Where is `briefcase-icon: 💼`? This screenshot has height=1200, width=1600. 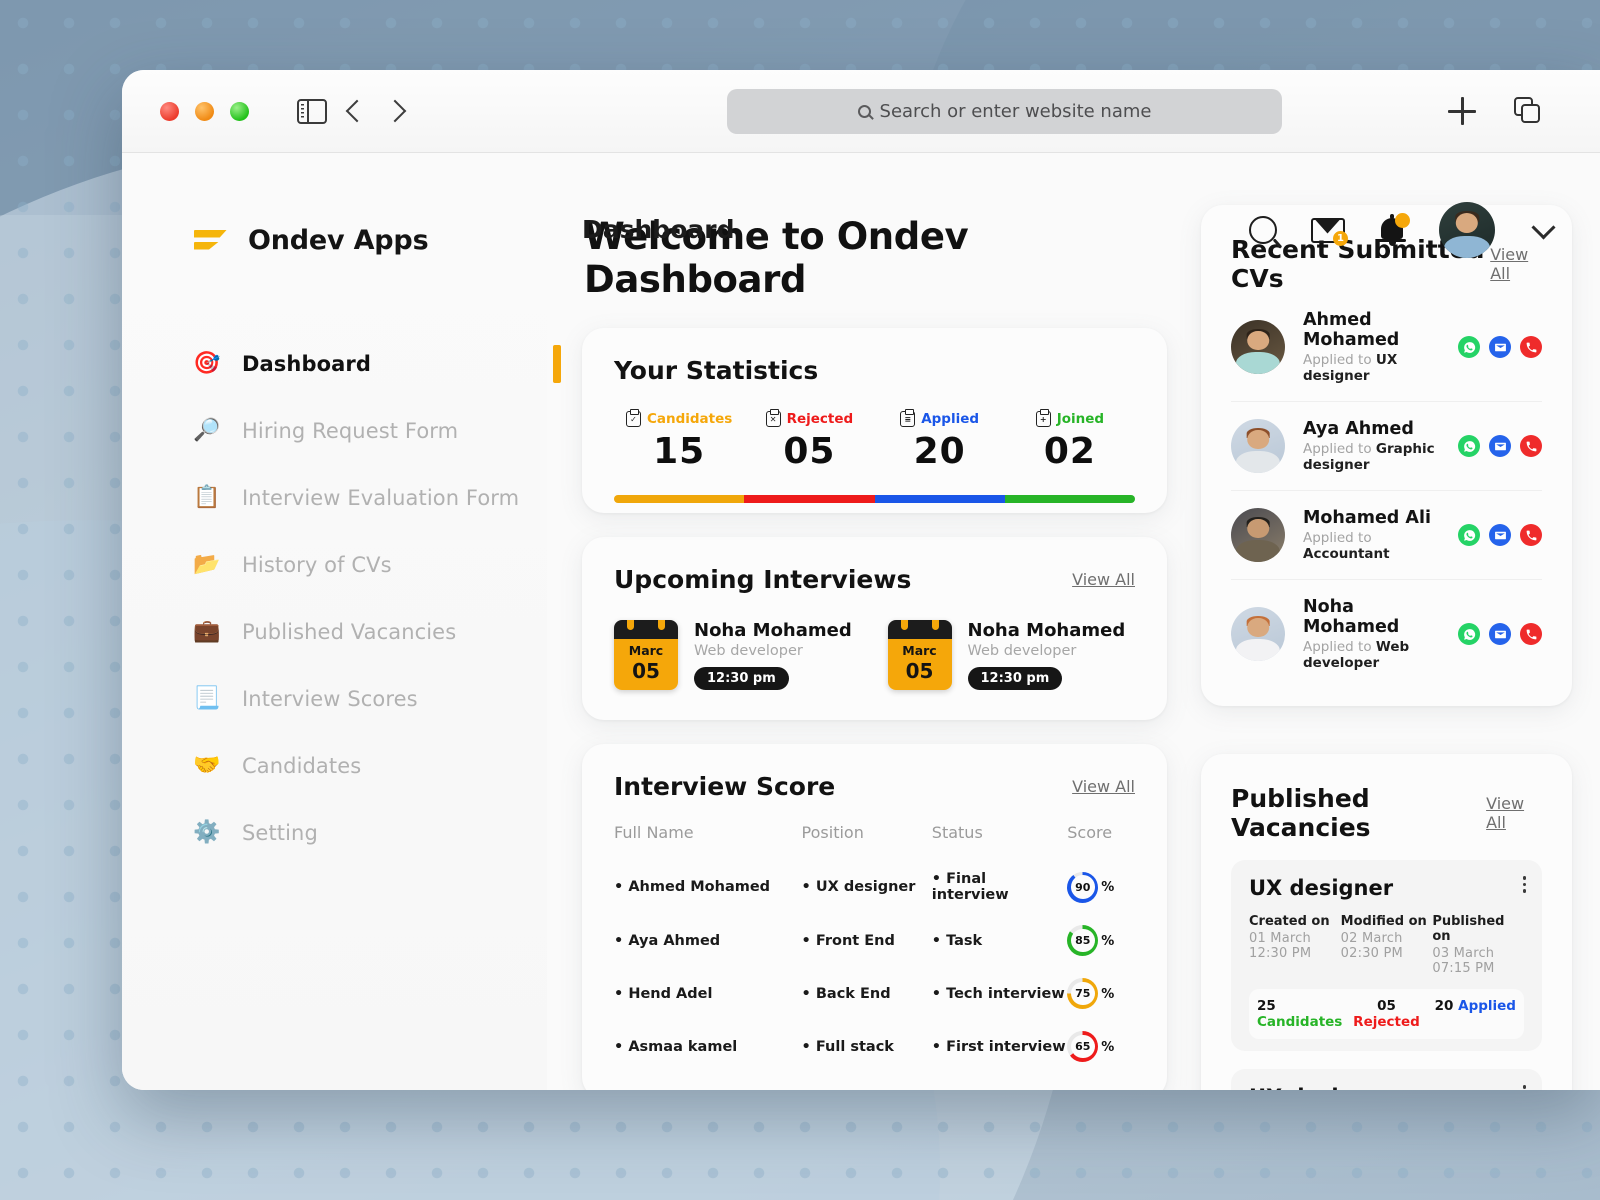
briefcase-icon: 💼 is located at coordinates (207, 631).